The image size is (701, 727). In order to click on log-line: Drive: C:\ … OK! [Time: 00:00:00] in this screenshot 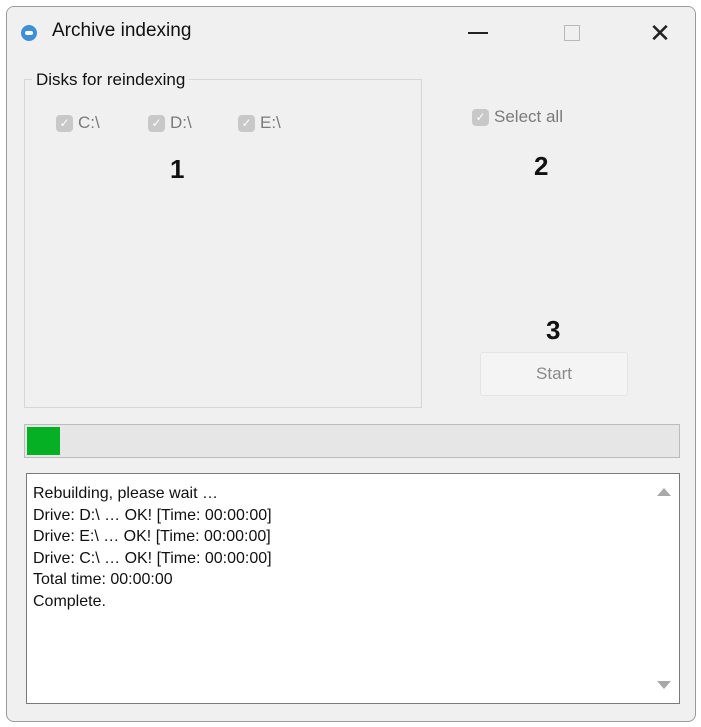, I will do `click(152, 558)`.